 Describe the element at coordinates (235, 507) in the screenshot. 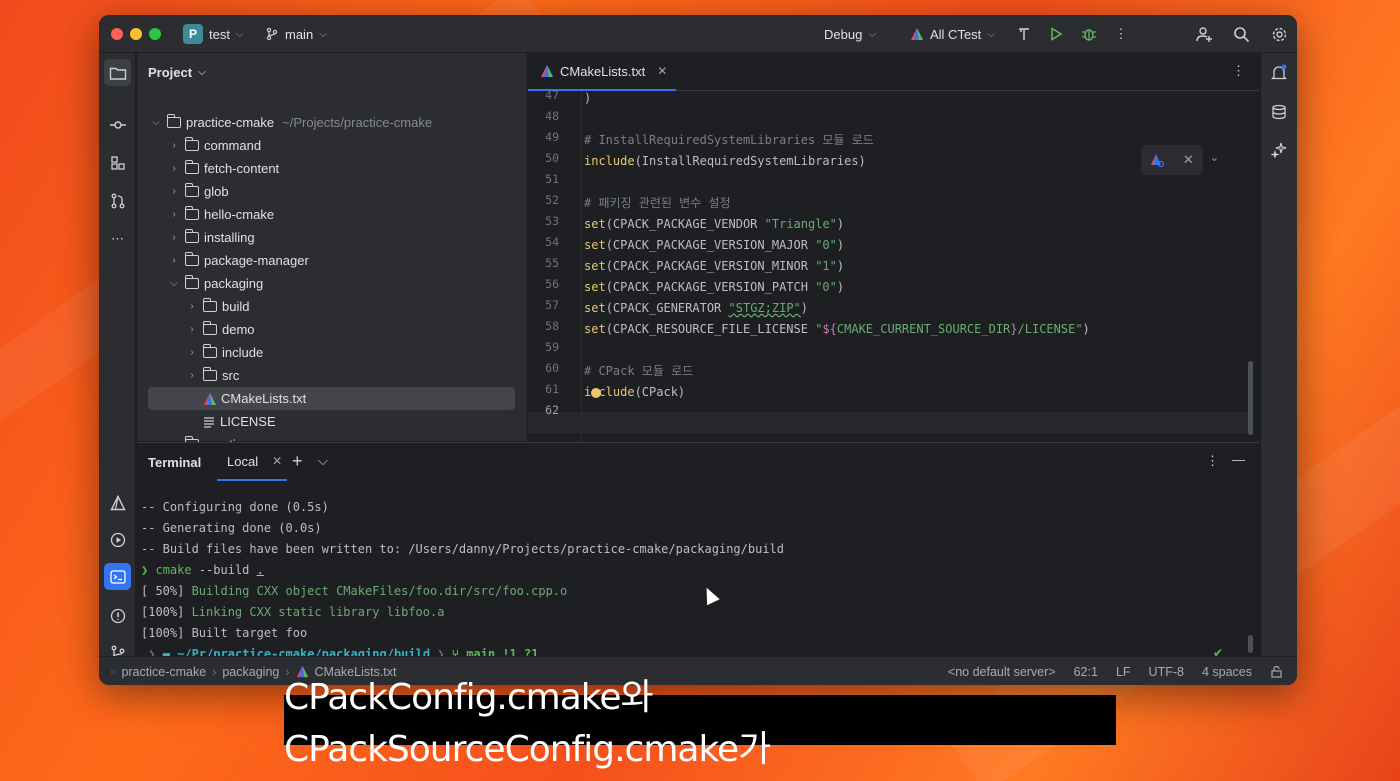

I see `terminal-line: -- Configuring done (0.5s)` at that location.